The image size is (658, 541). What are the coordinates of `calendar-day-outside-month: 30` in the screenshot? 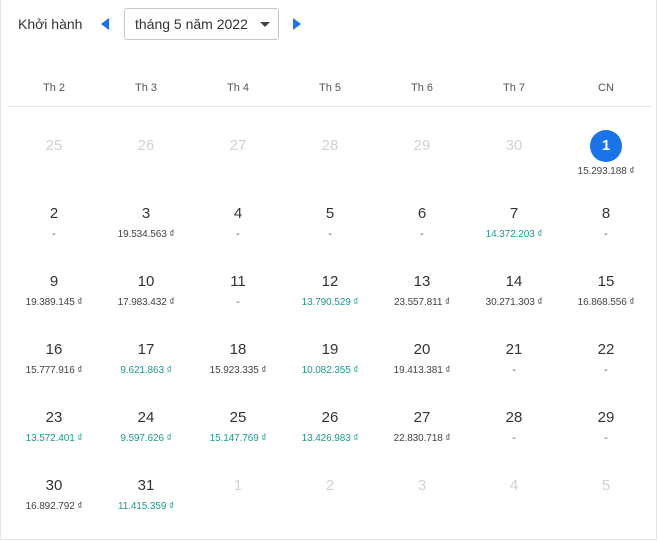 It's located at (514, 140).